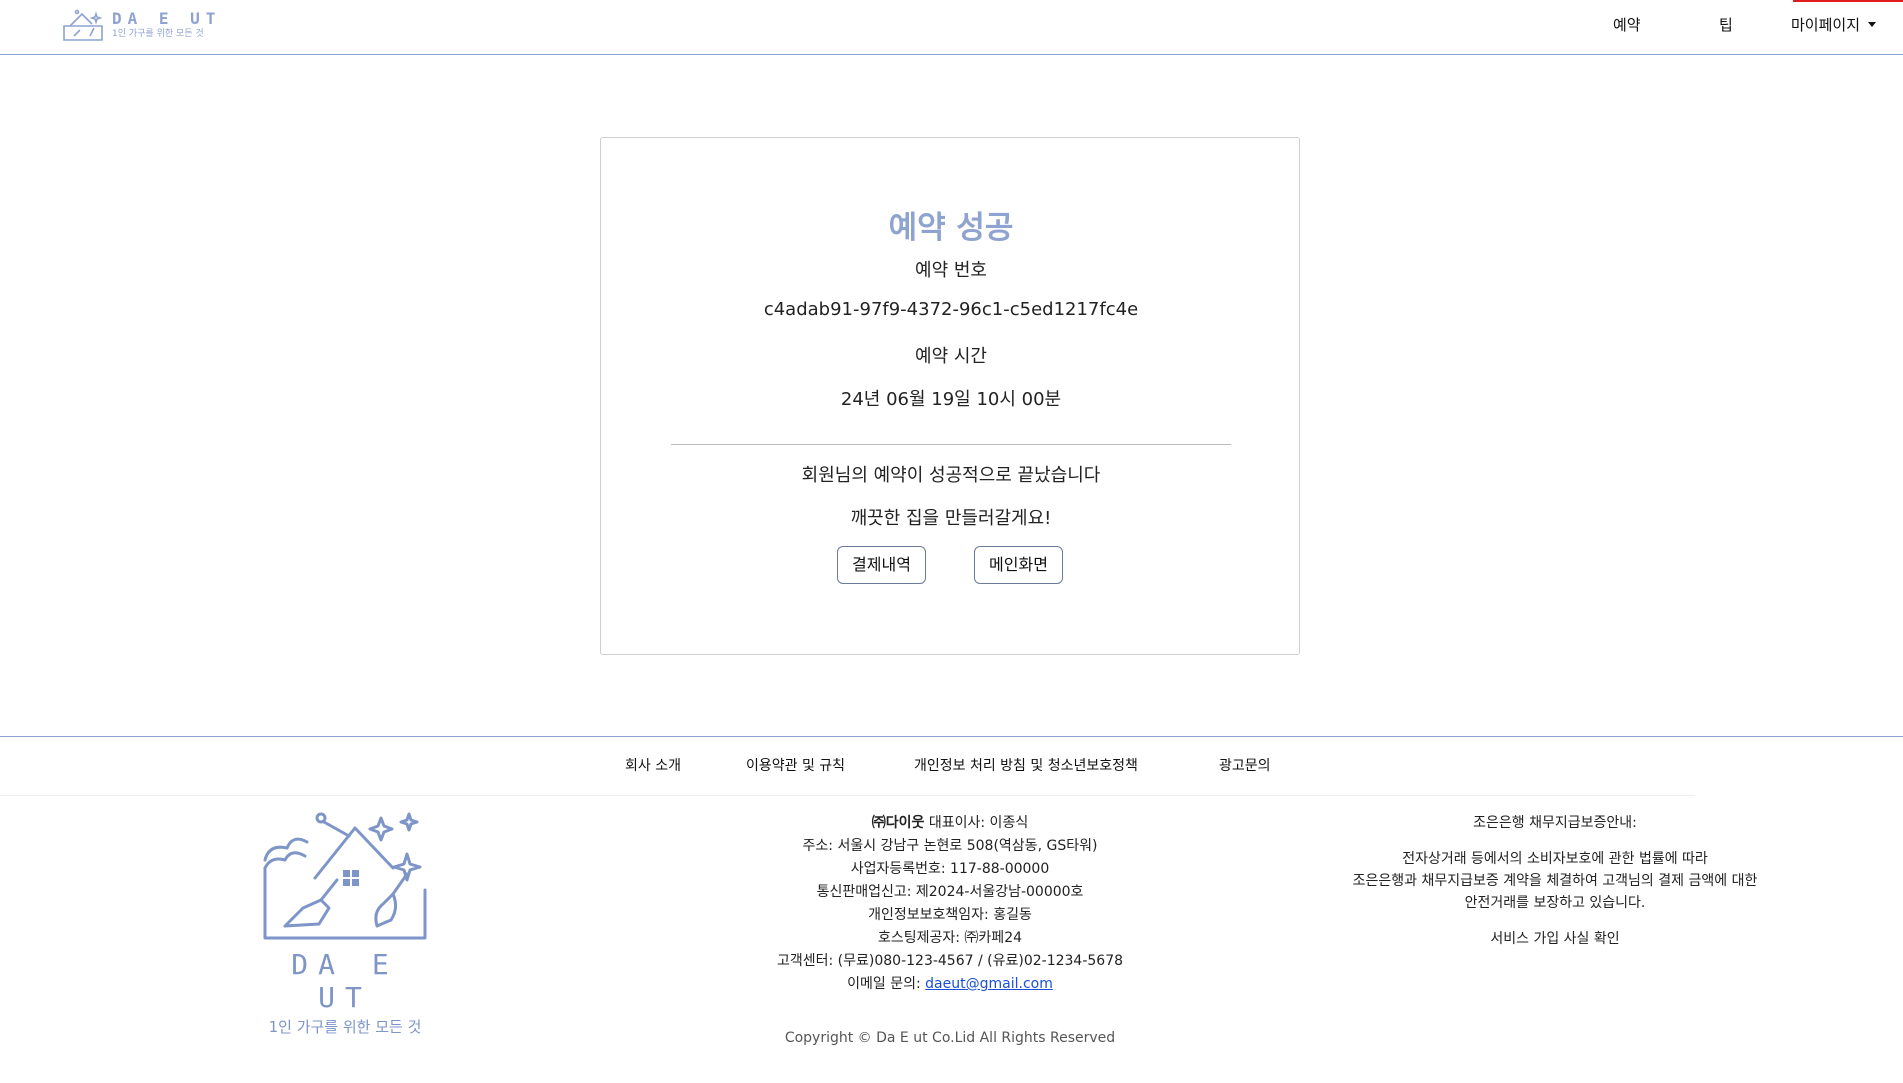 The height and width of the screenshot is (1083, 1903). Describe the element at coordinates (1245, 765) in the screenshot. I see `footer-link-ads: 광고문의` at that location.